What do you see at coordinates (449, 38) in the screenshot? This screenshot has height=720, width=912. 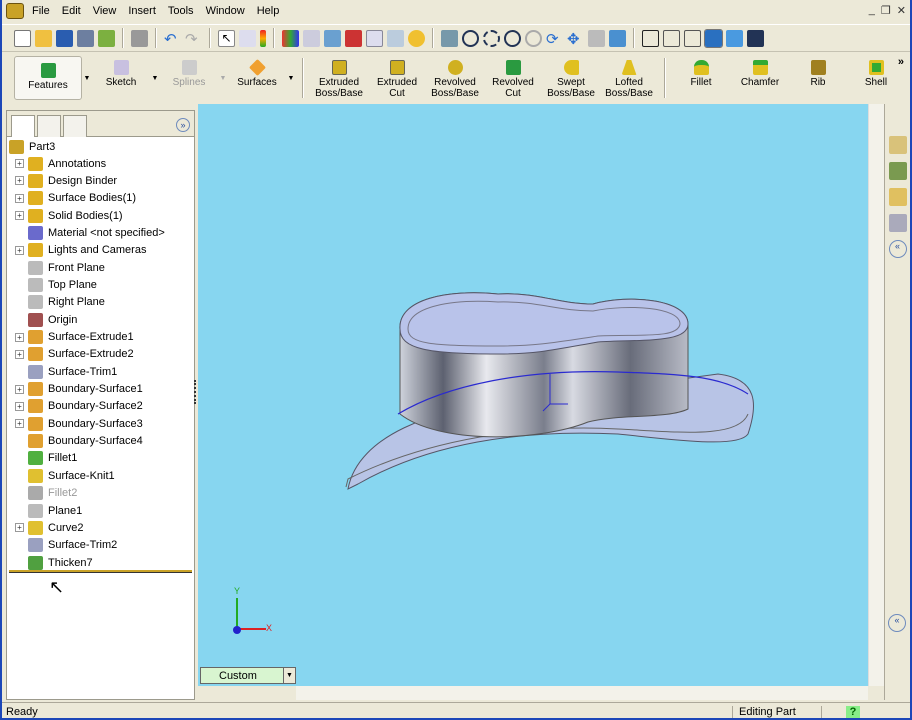 I see `measure-icon` at bounding box center [449, 38].